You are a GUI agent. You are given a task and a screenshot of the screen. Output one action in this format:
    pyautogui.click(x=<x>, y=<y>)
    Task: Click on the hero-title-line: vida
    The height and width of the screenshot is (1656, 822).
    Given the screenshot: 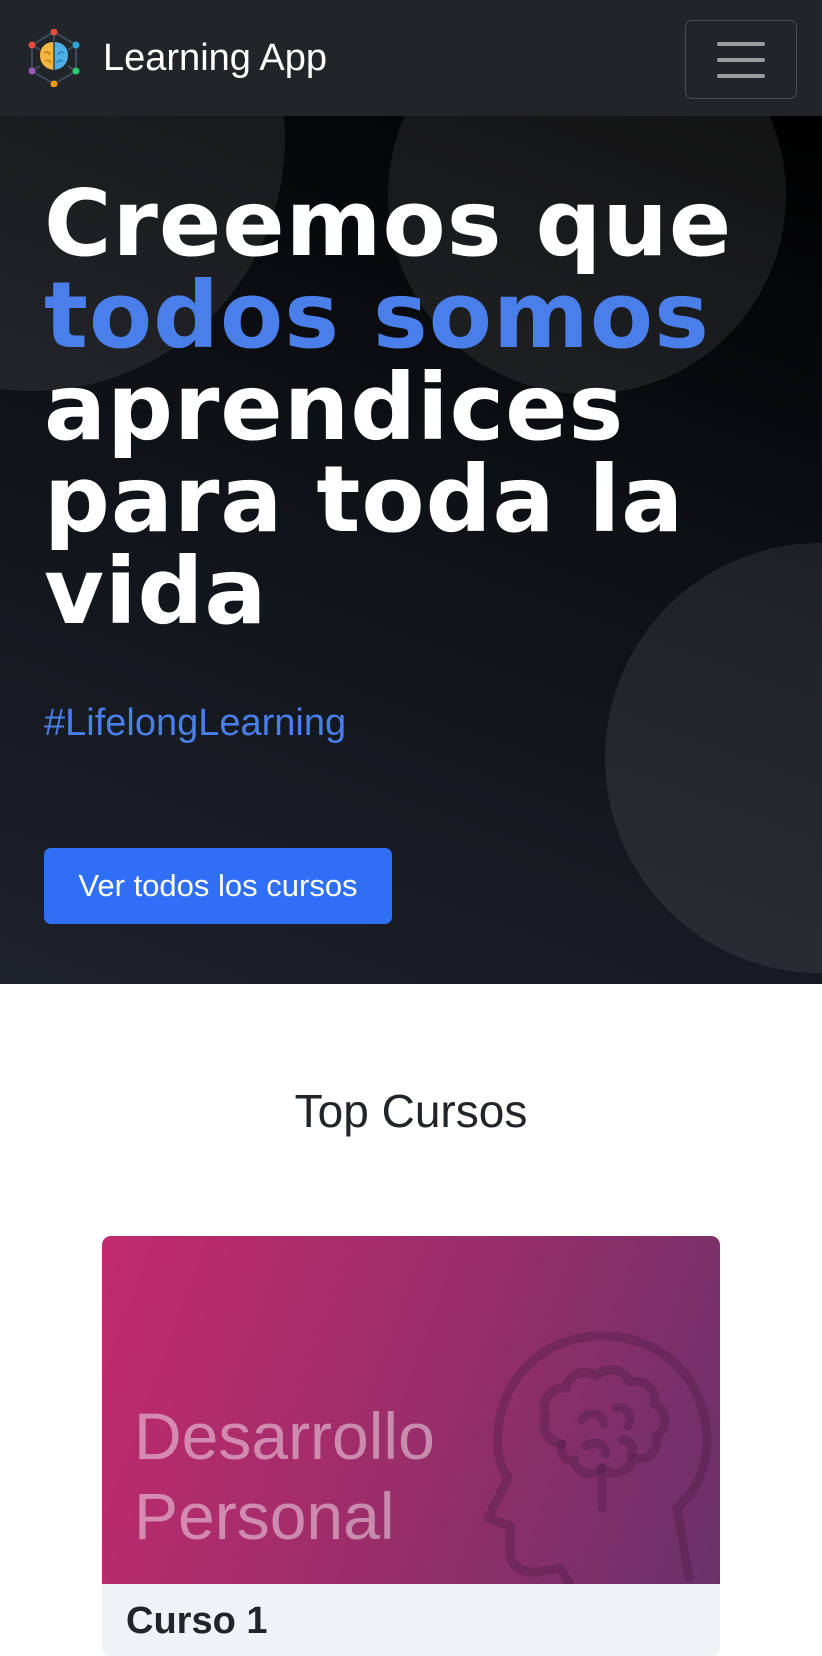 What is the action you would take?
    pyautogui.click(x=156, y=591)
    